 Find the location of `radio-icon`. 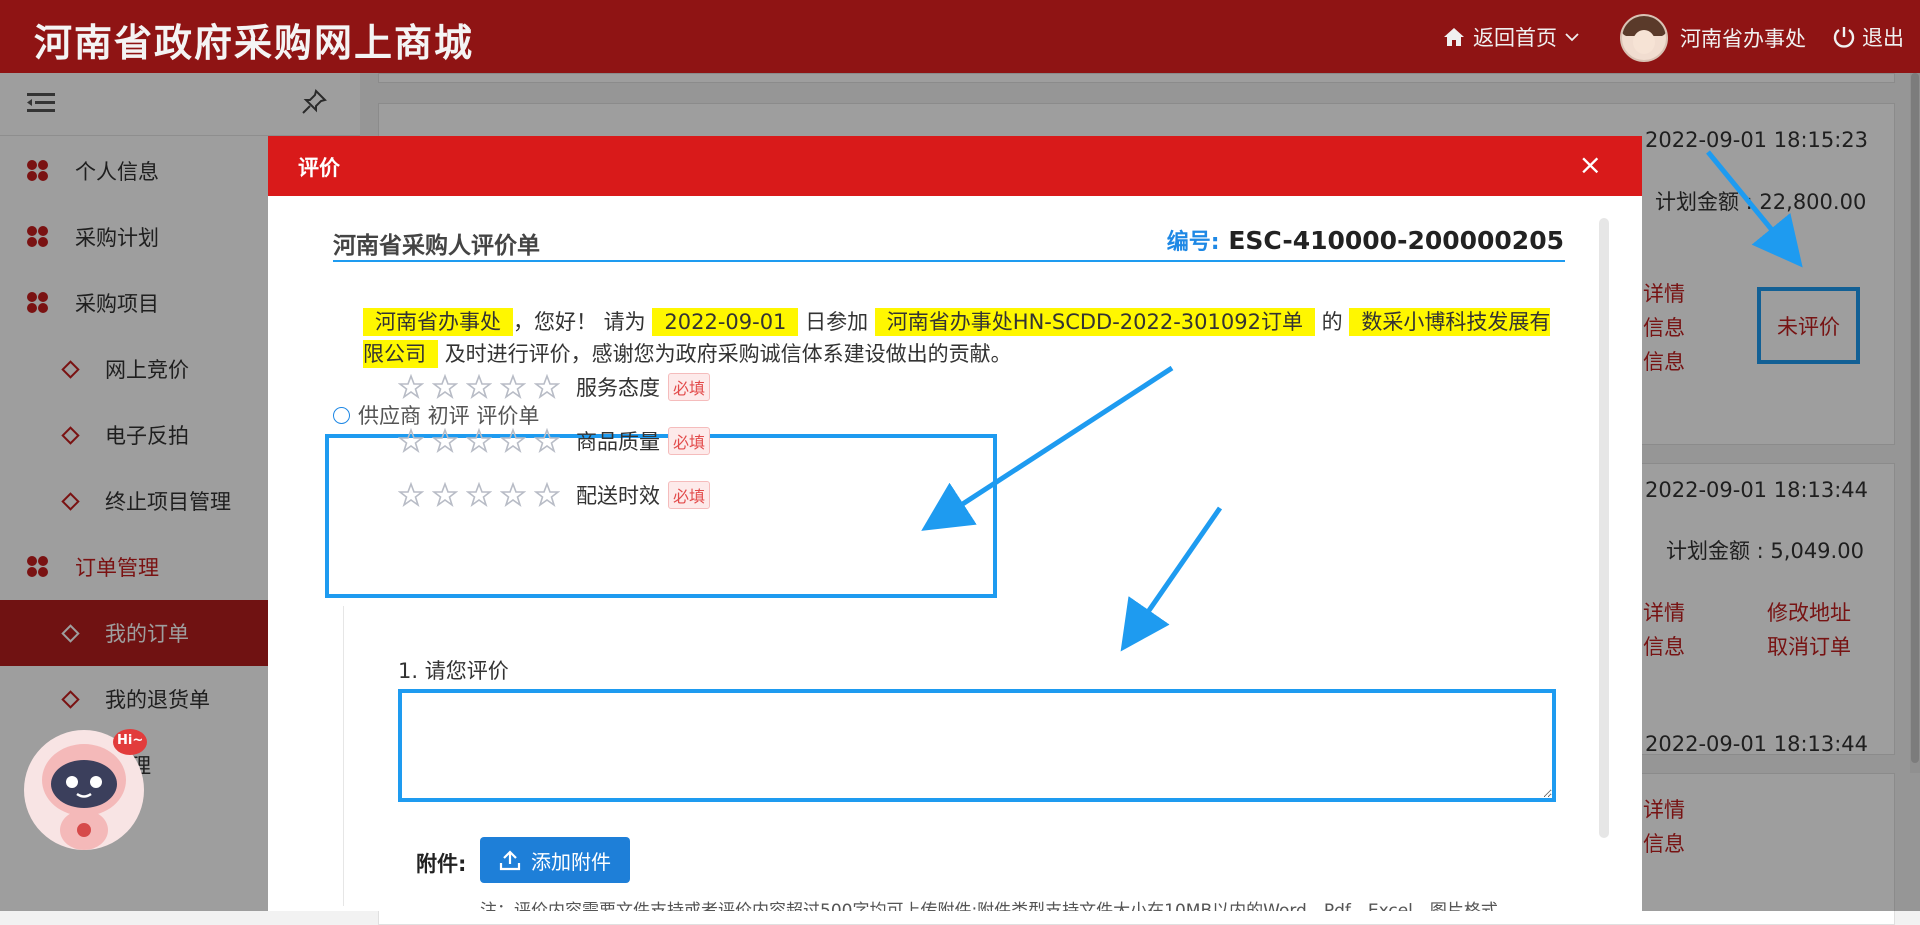

radio-icon is located at coordinates (341, 415).